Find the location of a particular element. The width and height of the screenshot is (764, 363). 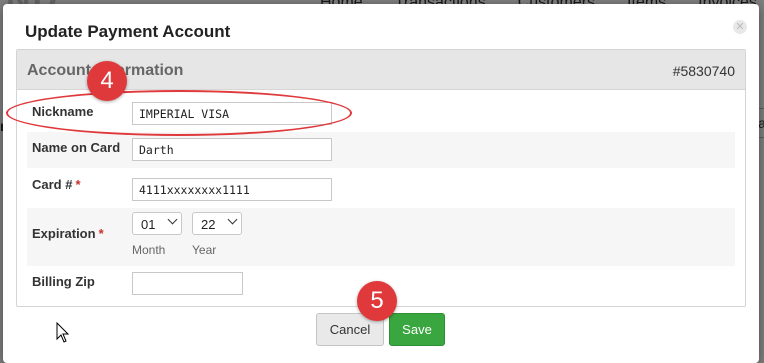

name-on-card-input: Darth is located at coordinates (232, 149).